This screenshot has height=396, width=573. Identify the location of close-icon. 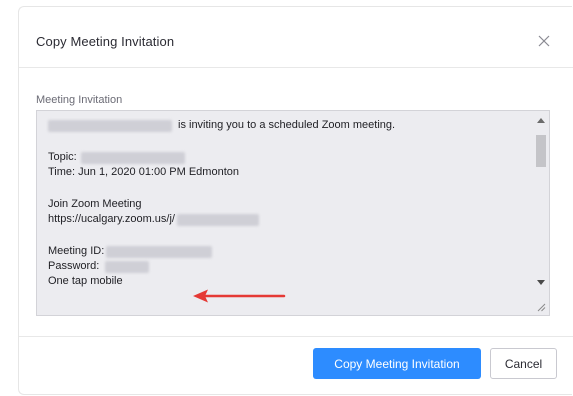
(544, 41).